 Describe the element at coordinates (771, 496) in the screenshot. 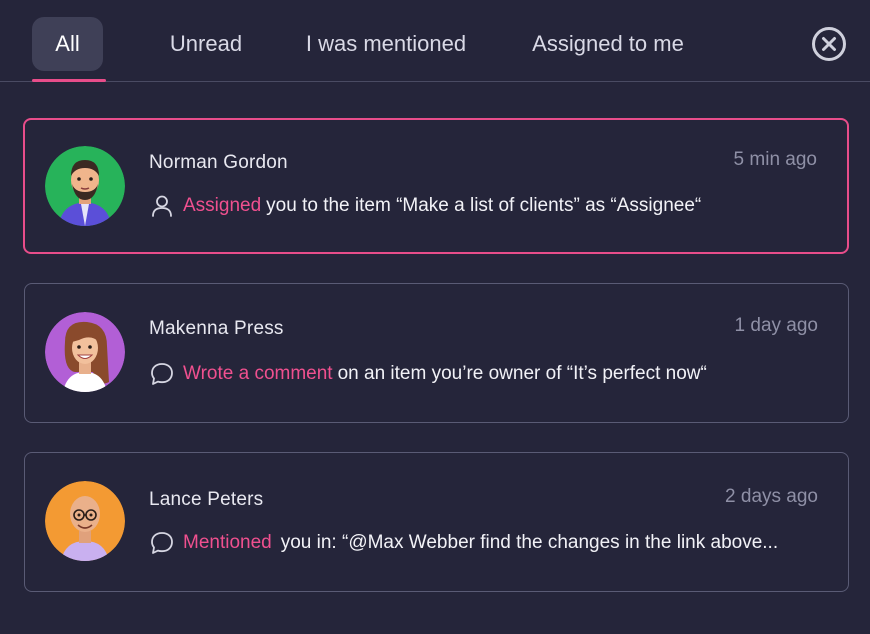

I see `timestamp: 2 days ago` at that location.